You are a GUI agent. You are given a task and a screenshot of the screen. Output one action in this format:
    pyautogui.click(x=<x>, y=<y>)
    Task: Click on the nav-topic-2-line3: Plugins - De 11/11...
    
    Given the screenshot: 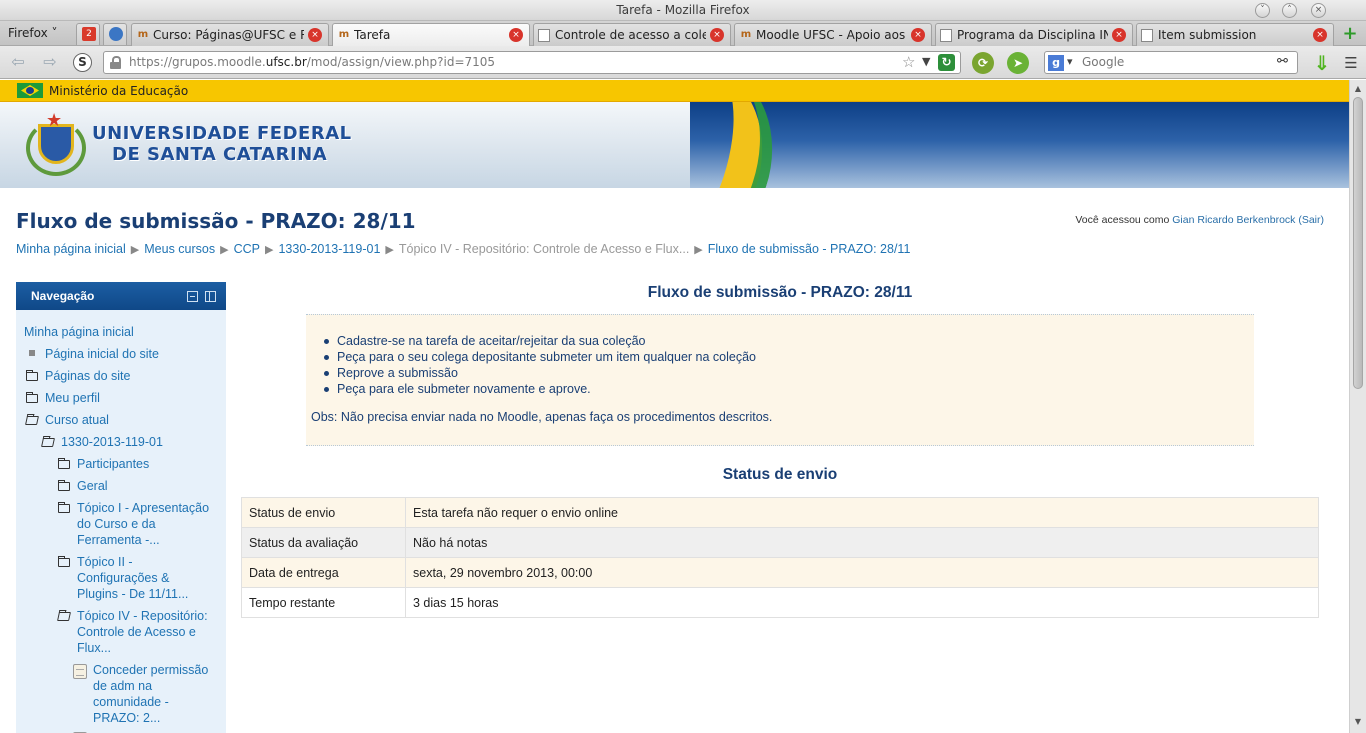 What is the action you would take?
    pyautogui.click(x=132, y=594)
    